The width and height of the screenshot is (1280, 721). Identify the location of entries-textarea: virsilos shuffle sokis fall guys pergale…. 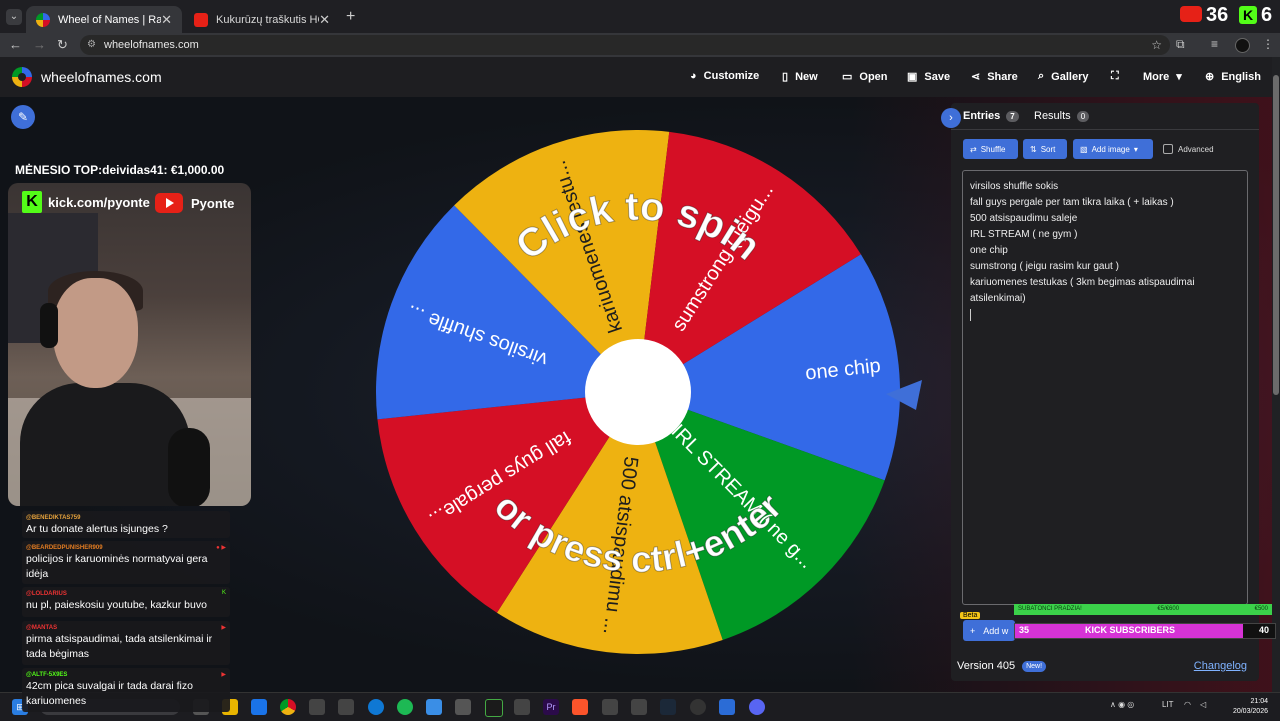
(1105, 387).